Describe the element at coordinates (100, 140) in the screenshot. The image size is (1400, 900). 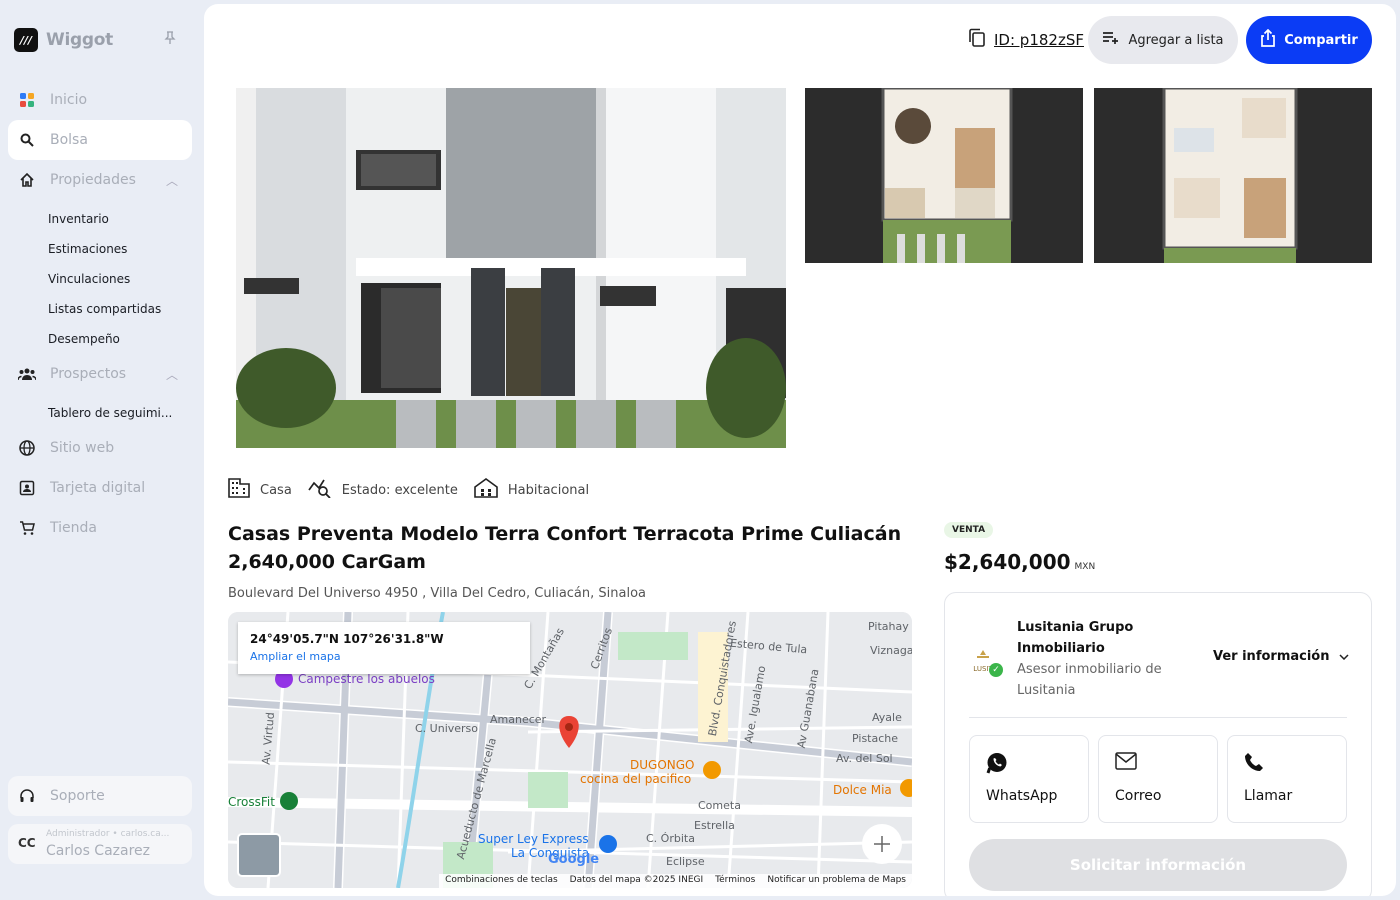
I see `nav-bolsa: Bolsa` at that location.